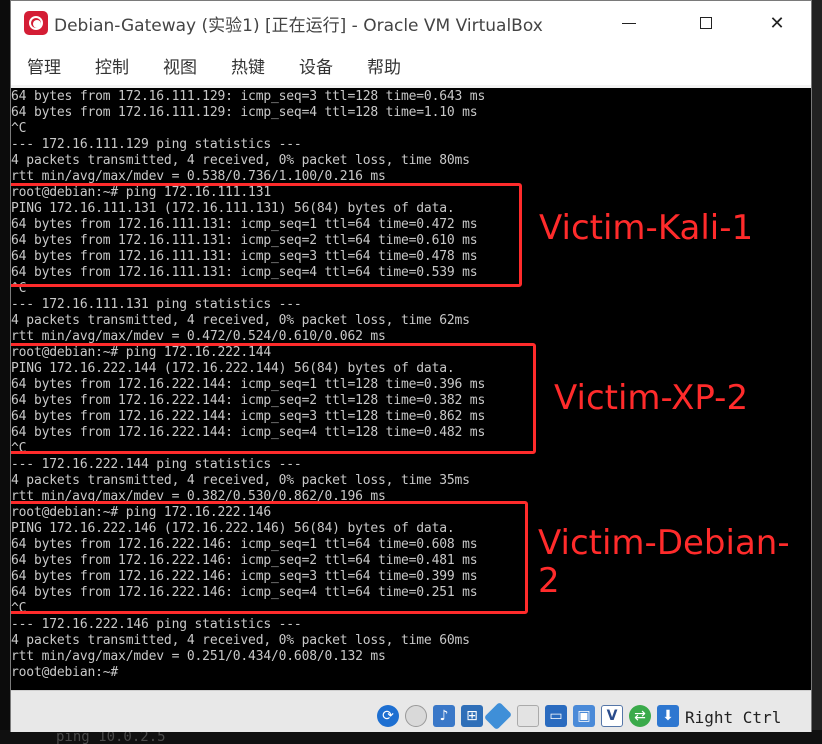 The height and width of the screenshot is (744, 822). What do you see at coordinates (269, 557) in the screenshot?
I see `highlight-box-debian` at bounding box center [269, 557].